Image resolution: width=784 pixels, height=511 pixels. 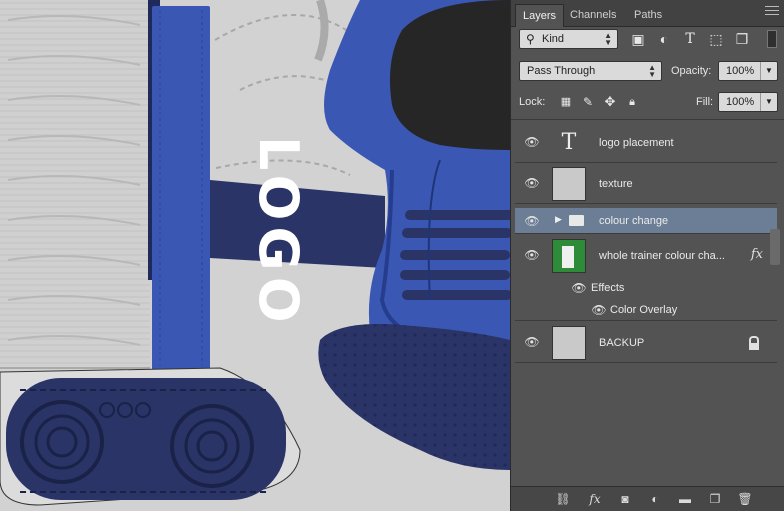 I want to click on delete-layer-icon: 🗑︎, so click(x=745, y=499).